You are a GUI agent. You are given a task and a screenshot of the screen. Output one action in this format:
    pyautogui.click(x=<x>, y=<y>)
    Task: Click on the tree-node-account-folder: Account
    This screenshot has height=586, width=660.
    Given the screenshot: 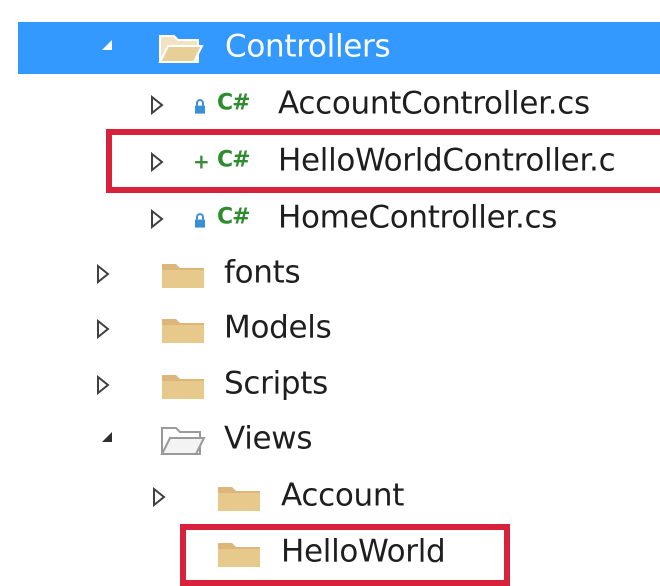 What is the action you would take?
    pyautogui.click(x=330, y=497)
    